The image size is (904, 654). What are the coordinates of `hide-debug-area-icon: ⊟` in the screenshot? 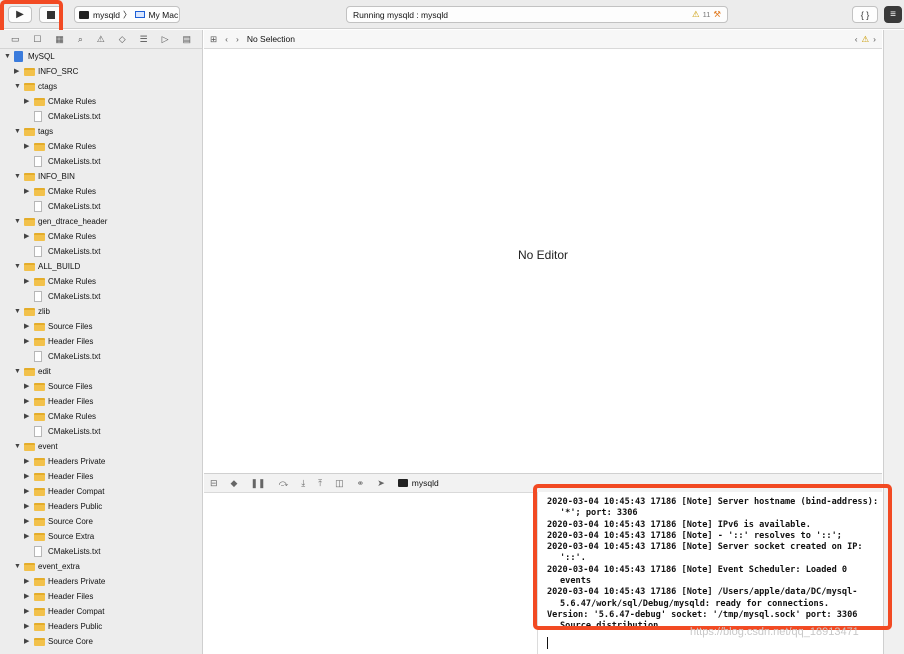 It's located at (214, 483).